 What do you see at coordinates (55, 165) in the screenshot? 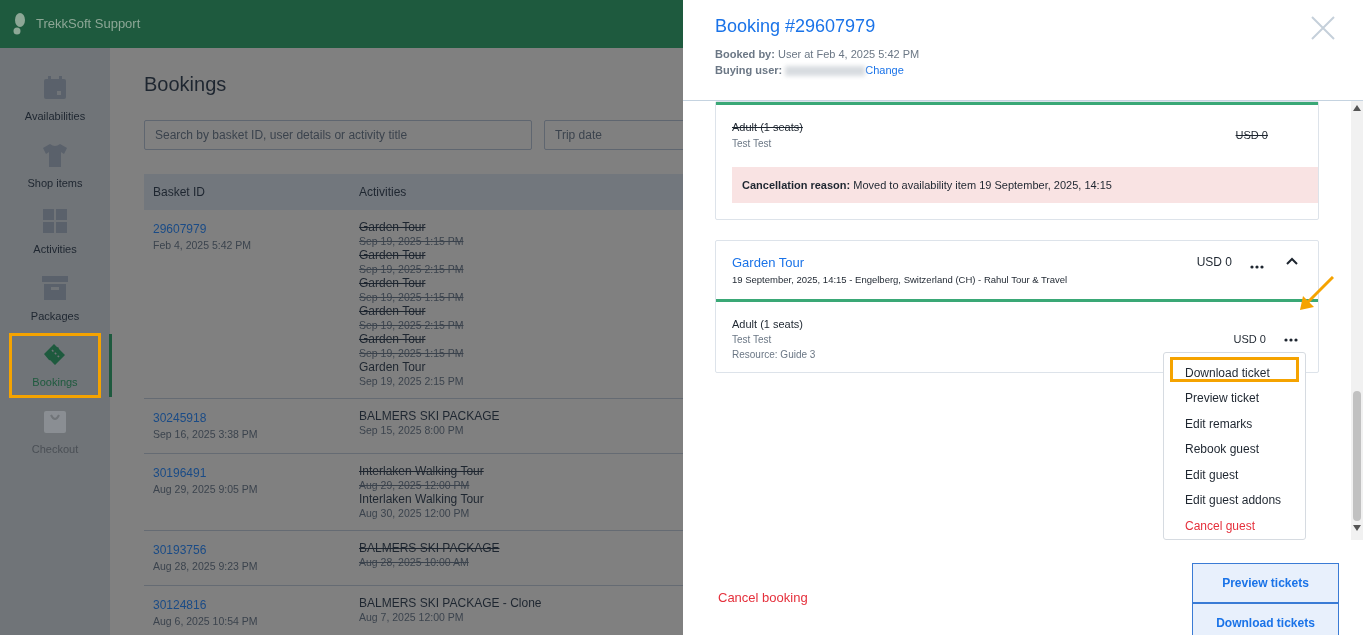
I see `sidebar-item: Shop items` at bounding box center [55, 165].